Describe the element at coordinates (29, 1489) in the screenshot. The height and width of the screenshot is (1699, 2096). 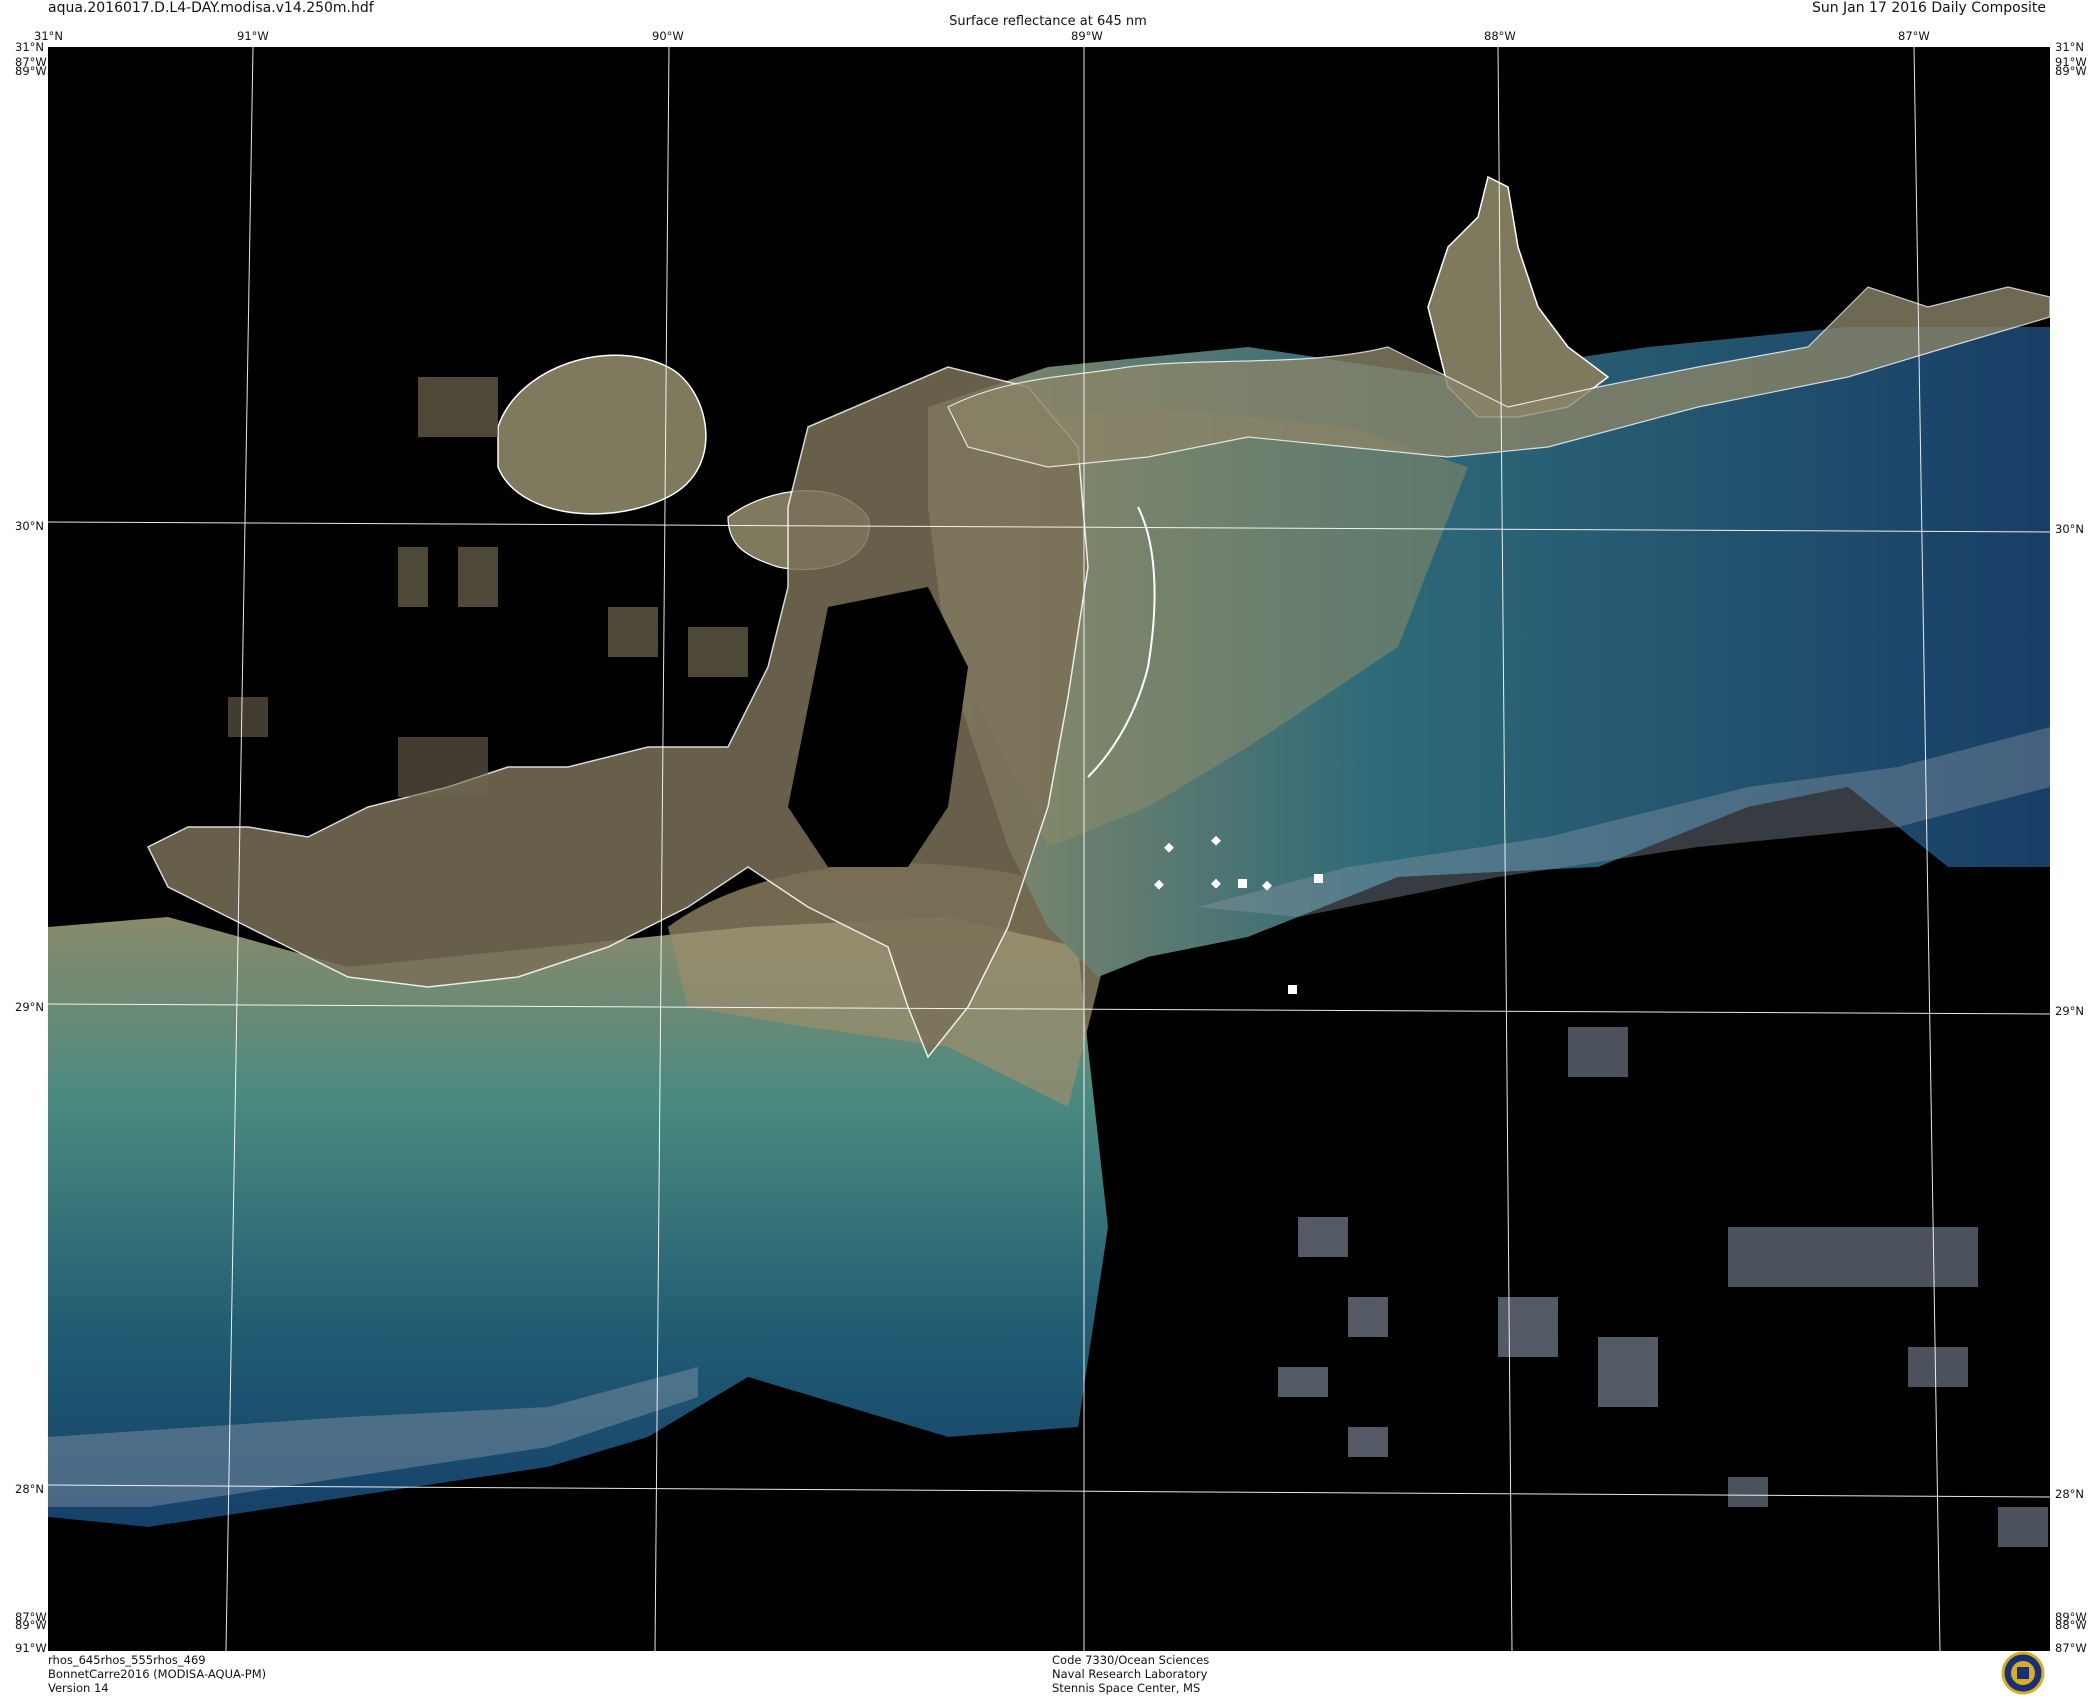
I see `lat-label-left-4: 28°N` at that location.